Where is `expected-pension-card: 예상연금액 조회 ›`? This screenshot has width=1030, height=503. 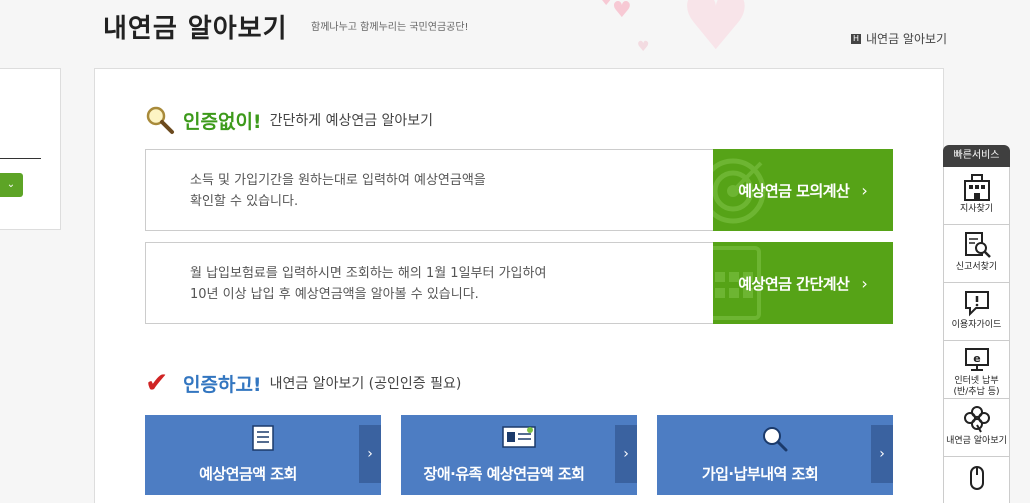 expected-pension-card: 예상연금액 조회 › is located at coordinates (263, 455).